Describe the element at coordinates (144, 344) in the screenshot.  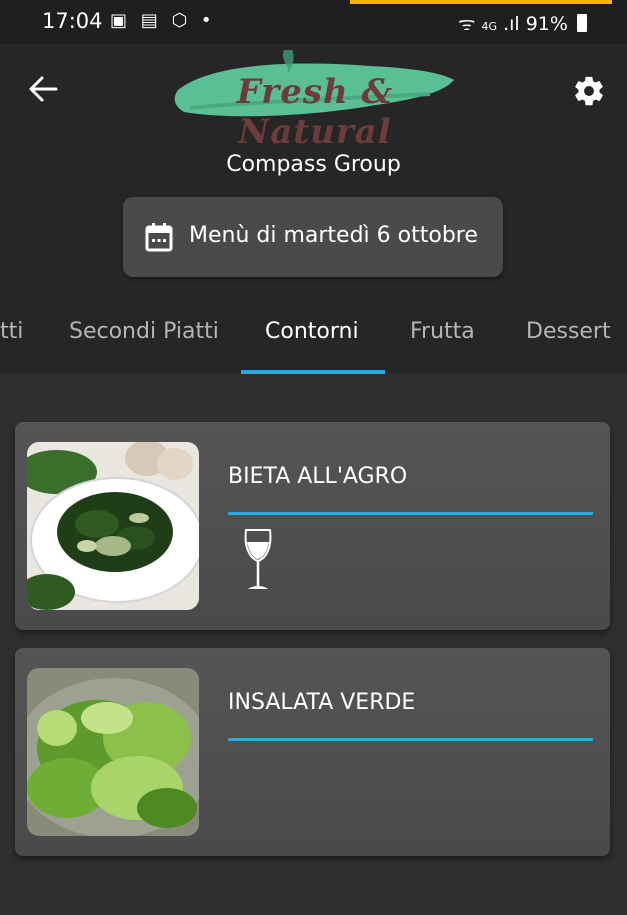
I see `tab-secondi-piatti: Secondi Piatti` at that location.